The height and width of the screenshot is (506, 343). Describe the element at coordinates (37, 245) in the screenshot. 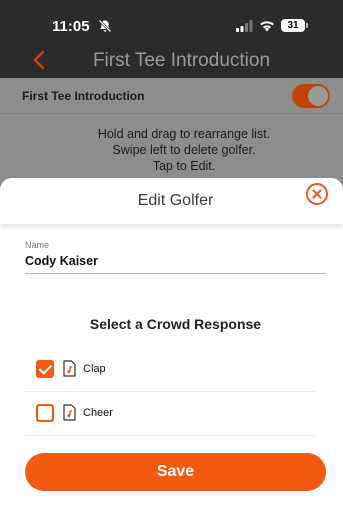

I see `name-label: Name` at that location.